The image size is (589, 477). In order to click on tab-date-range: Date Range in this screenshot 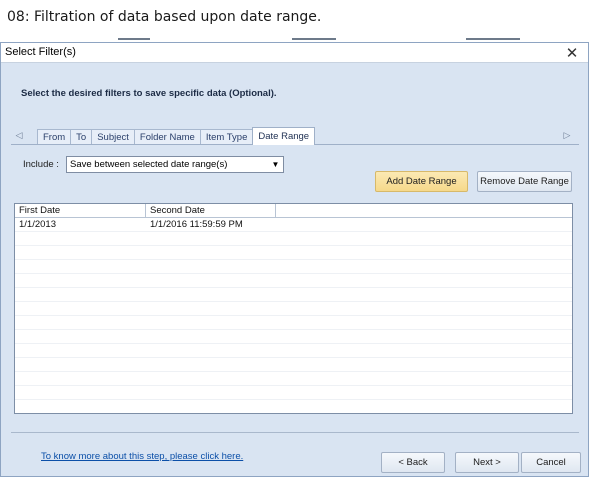, I will do `click(284, 136)`.